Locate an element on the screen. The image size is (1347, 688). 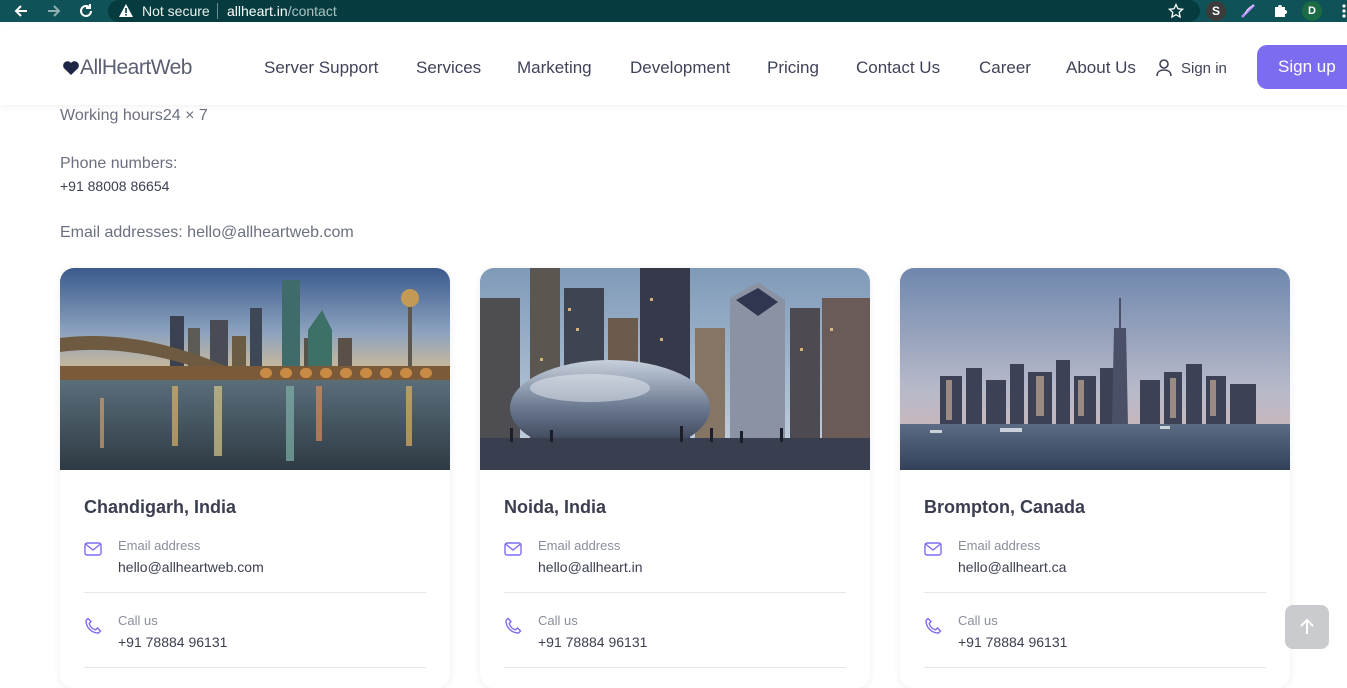
star-icon is located at coordinates (1176, 11).